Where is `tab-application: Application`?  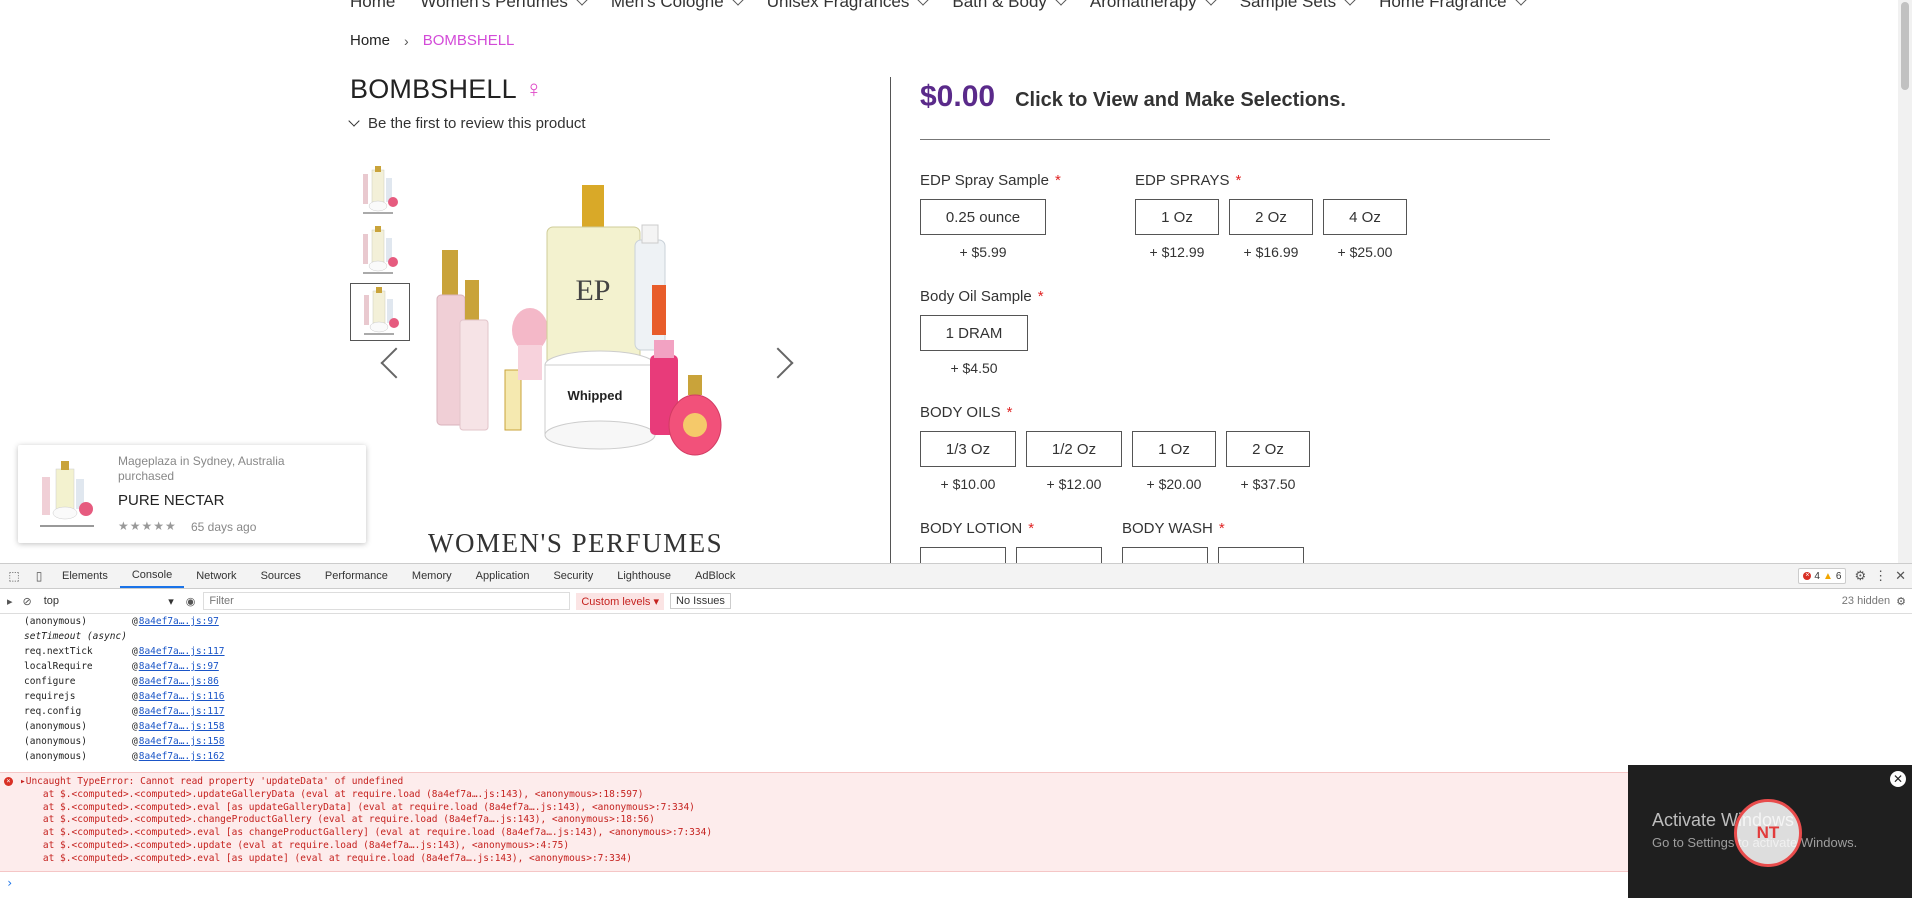
tab-application: Application is located at coordinates (503, 576).